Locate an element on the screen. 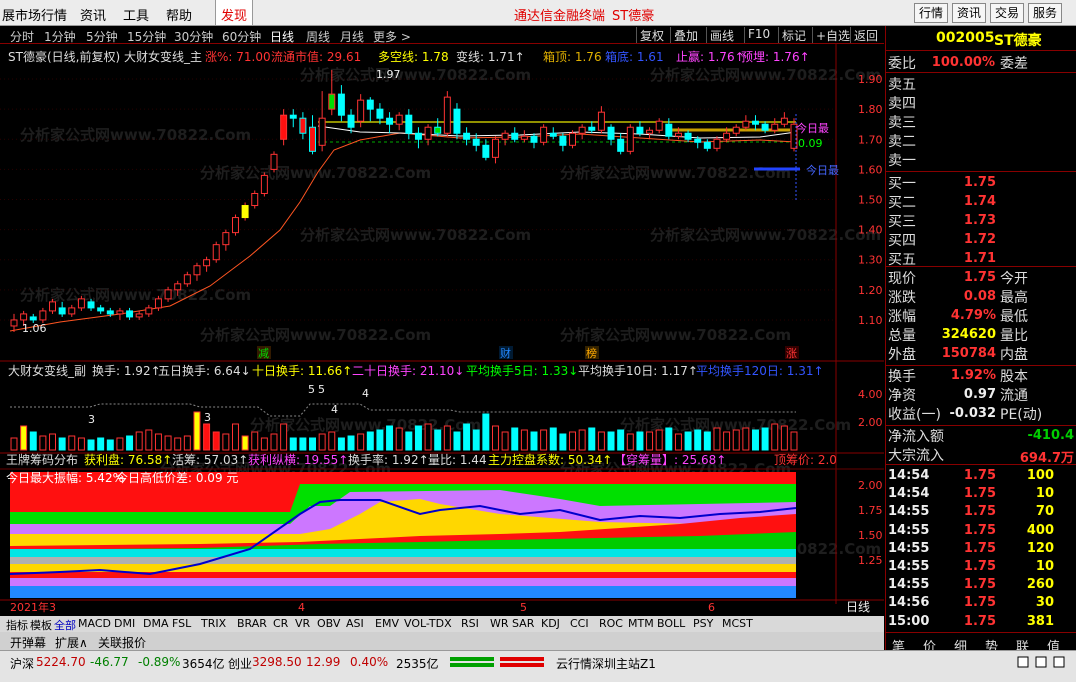  tf-monthly: 月线 is located at coordinates (352, 36).